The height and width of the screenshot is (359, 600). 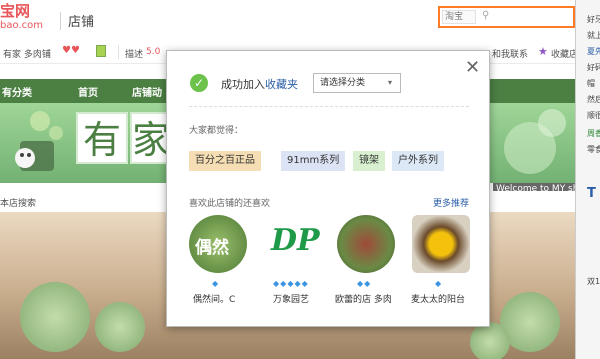 What do you see at coordinates (593, 67) in the screenshot?
I see `panel-item: 好码` at bounding box center [593, 67].